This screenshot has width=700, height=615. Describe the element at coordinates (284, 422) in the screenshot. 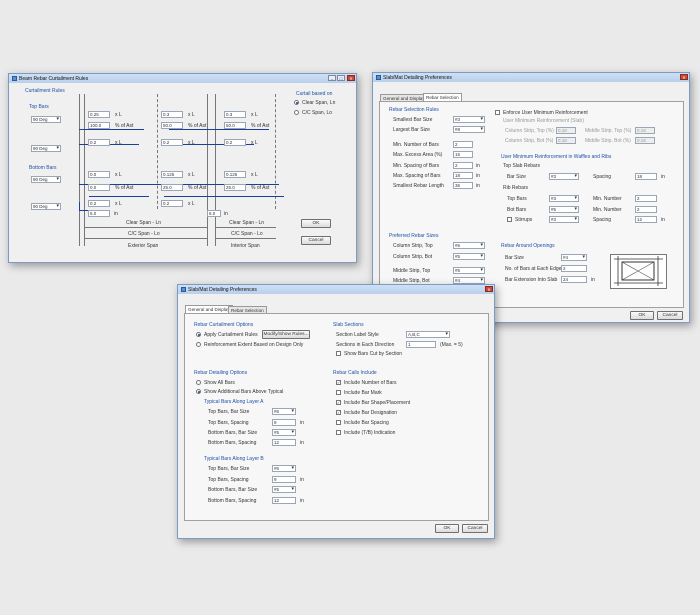

I see `layer-a-top-spacing-input: 9` at that location.